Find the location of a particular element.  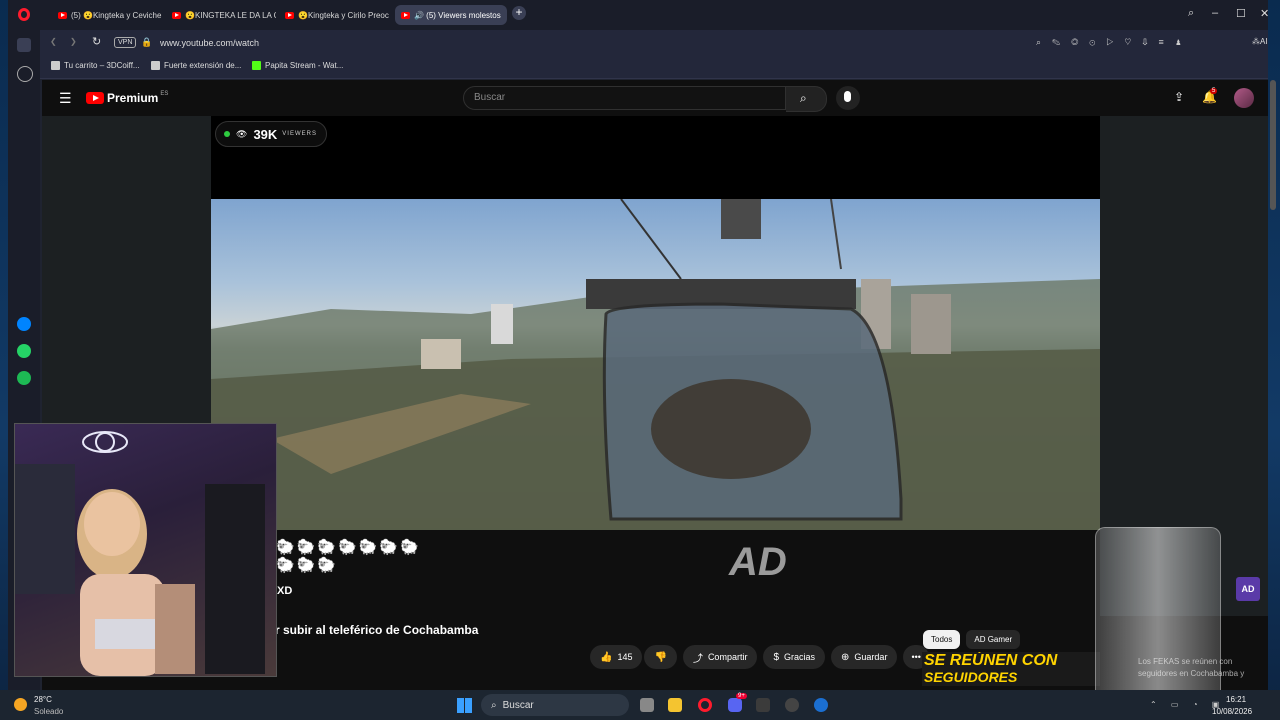

youtube-header: ☰ Premium ES Buscar ⌕ ⇪ 🔔 5 is located at coordinates (655, 98).